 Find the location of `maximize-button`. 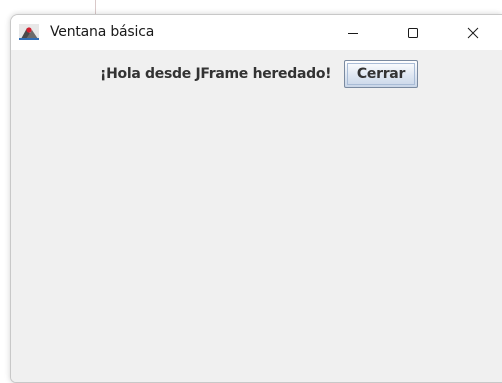

maximize-button is located at coordinates (413, 32).